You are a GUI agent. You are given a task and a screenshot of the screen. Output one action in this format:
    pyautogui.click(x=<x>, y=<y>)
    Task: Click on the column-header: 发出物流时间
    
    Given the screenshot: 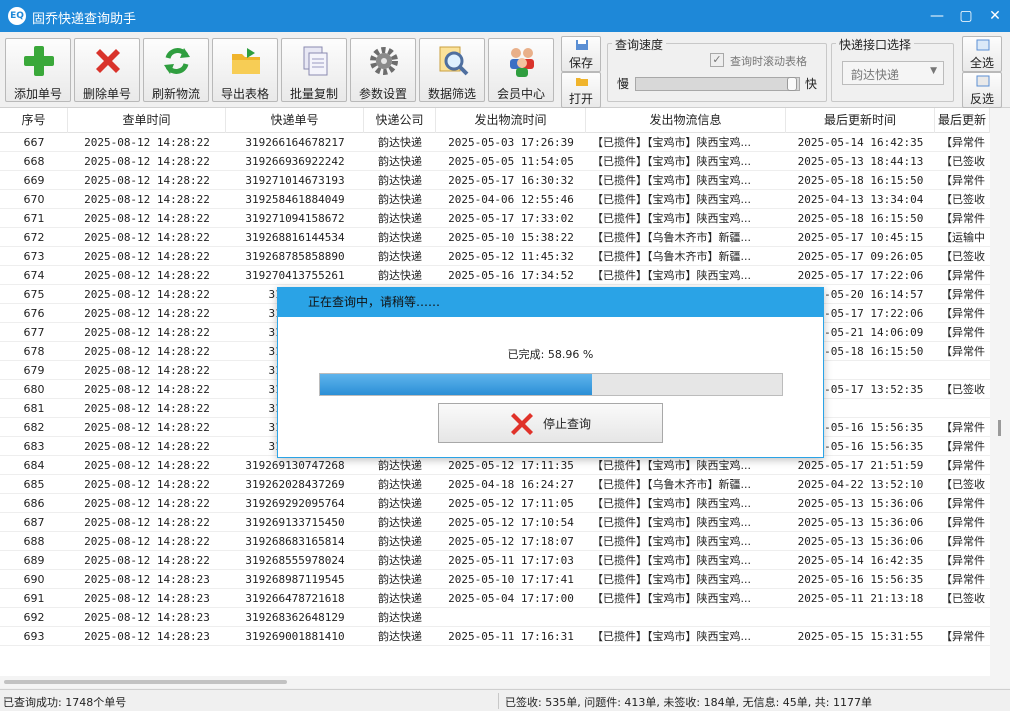 What is the action you would take?
    pyautogui.click(x=511, y=120)
    